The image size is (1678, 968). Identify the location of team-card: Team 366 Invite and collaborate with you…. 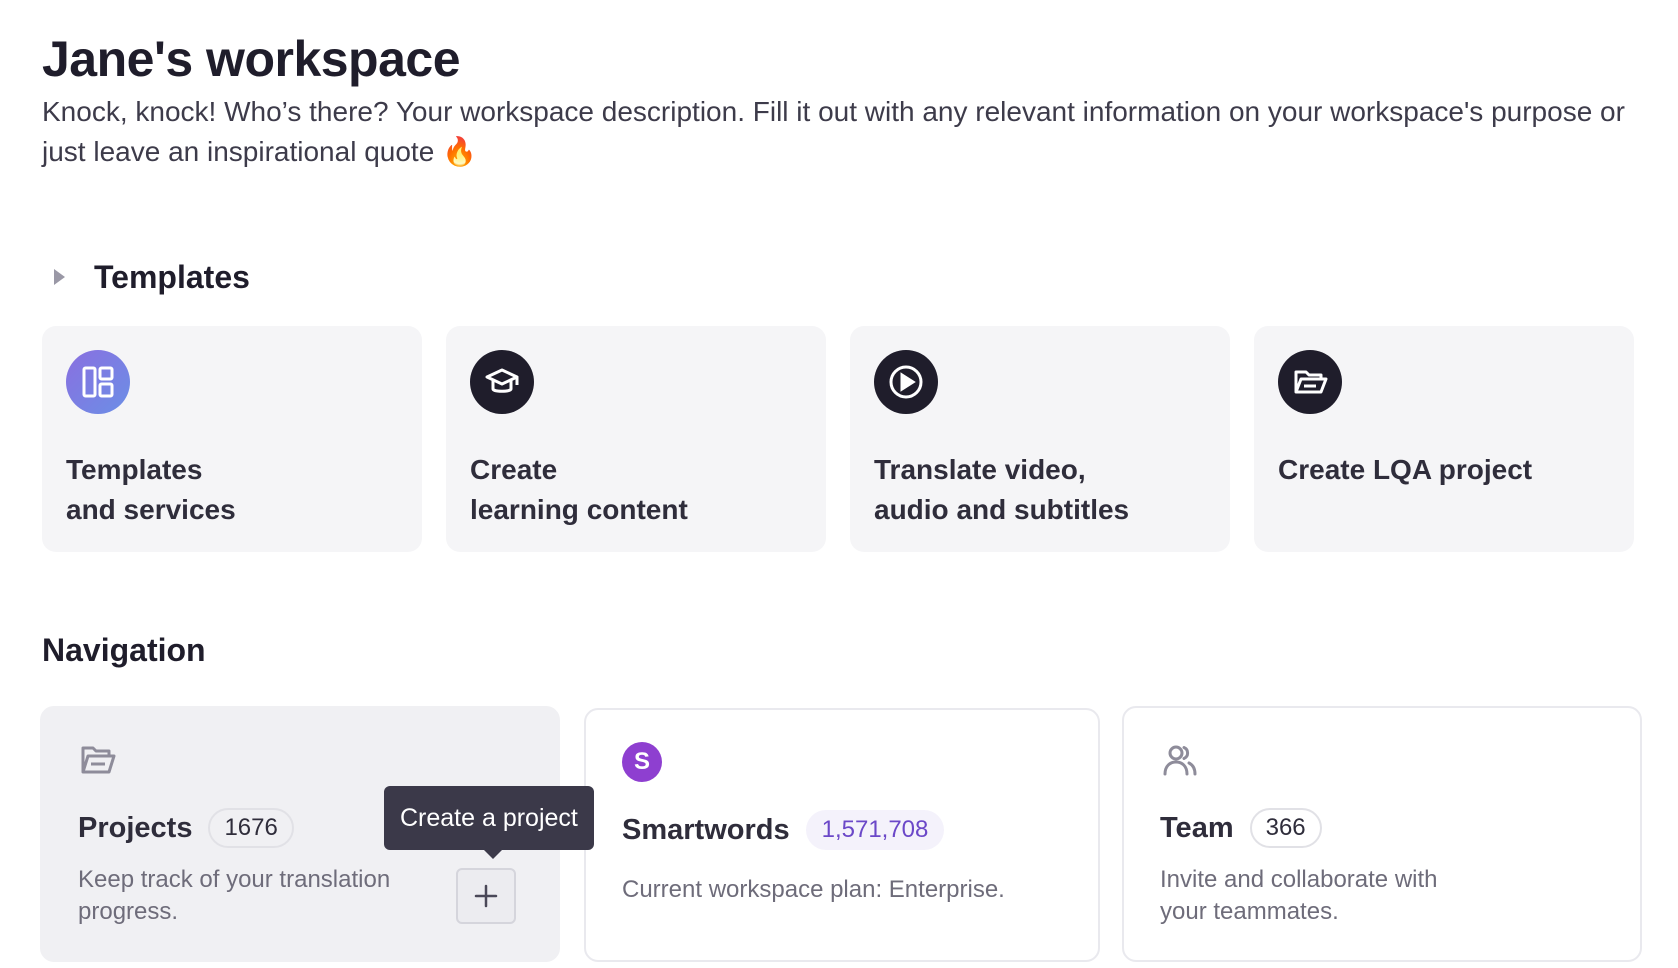
(1382, 834).